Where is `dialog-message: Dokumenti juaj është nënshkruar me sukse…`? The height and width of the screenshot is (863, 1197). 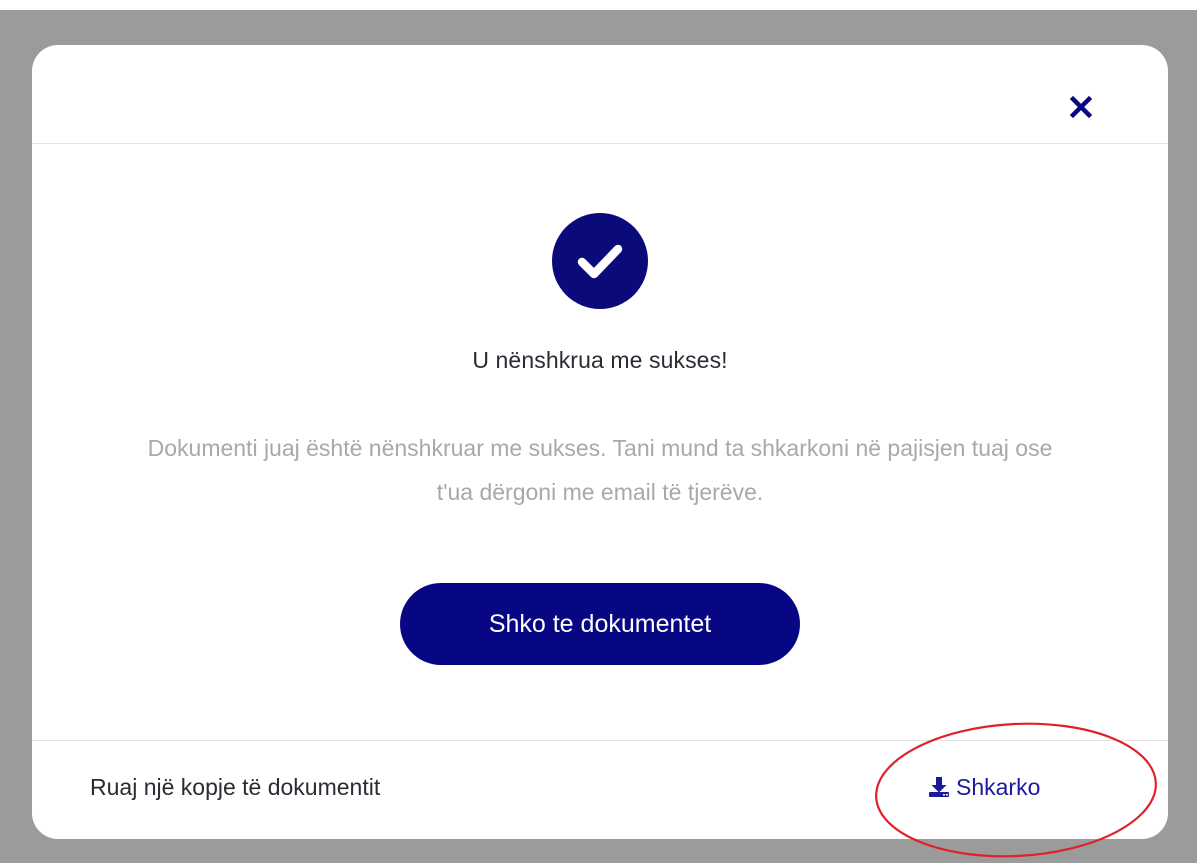
dialog-message: Dokumenti juaj është nënshkruar me sukse… is located at coordinates (600, 470).